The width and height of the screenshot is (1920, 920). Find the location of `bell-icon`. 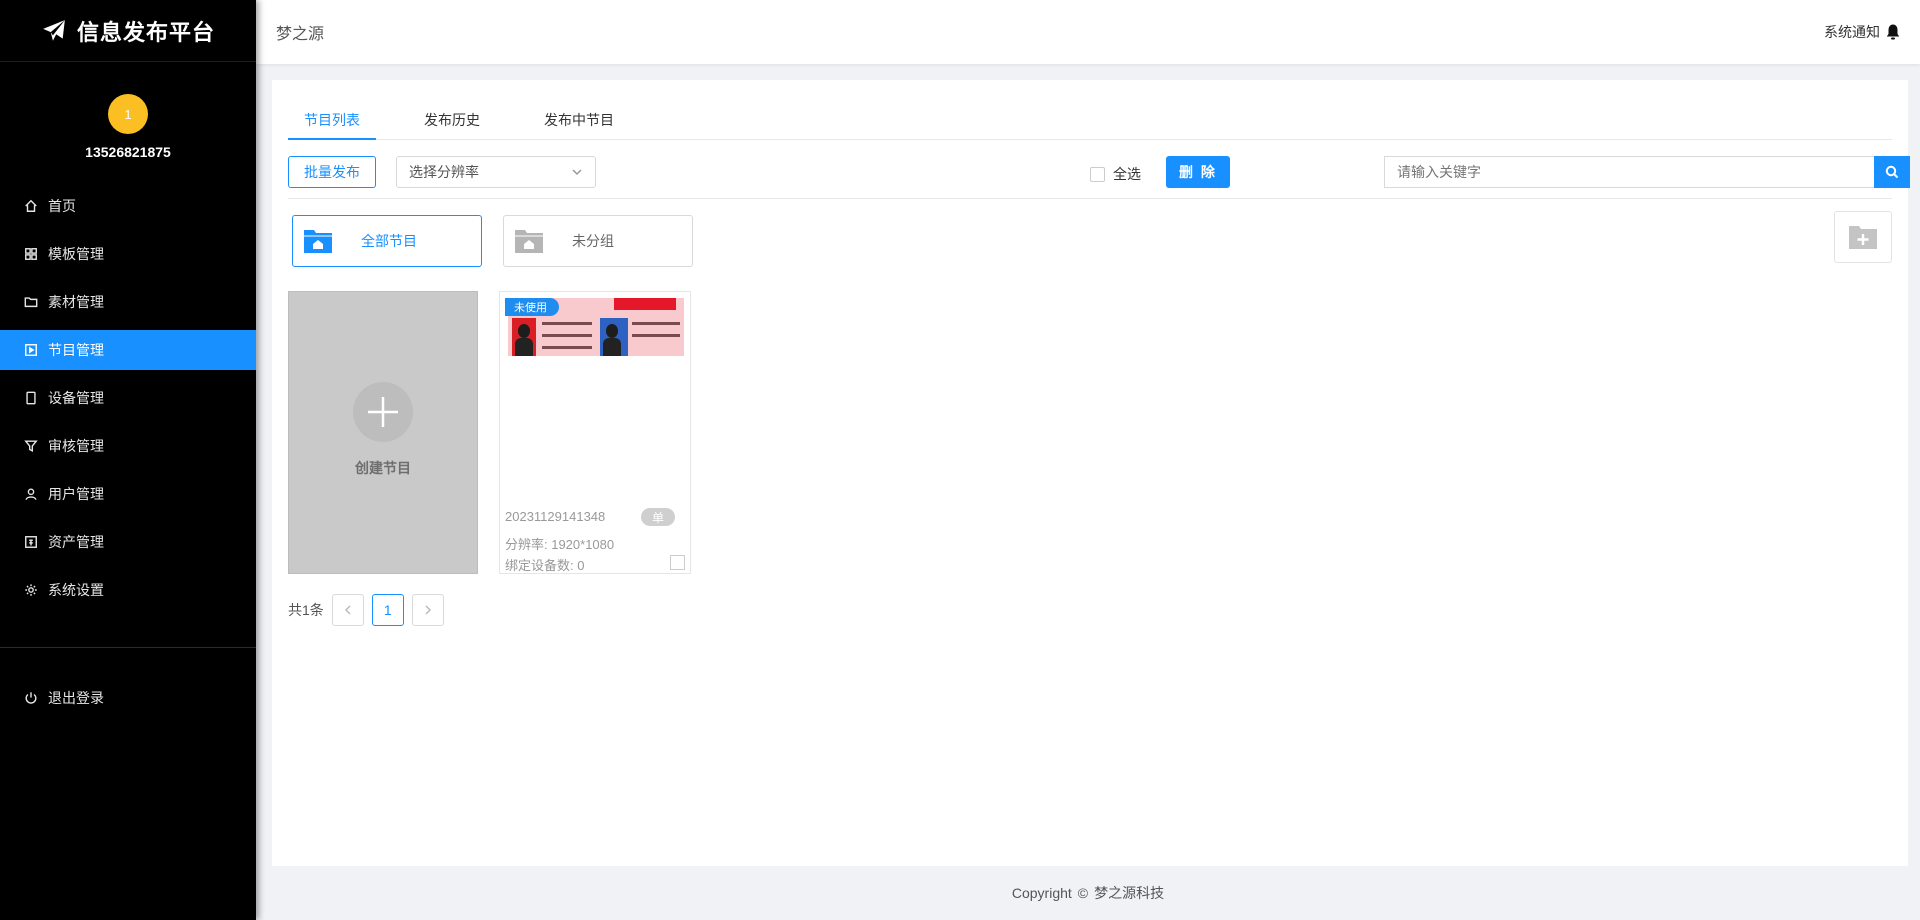

bell-icon is located at coordinates (1893, 32).